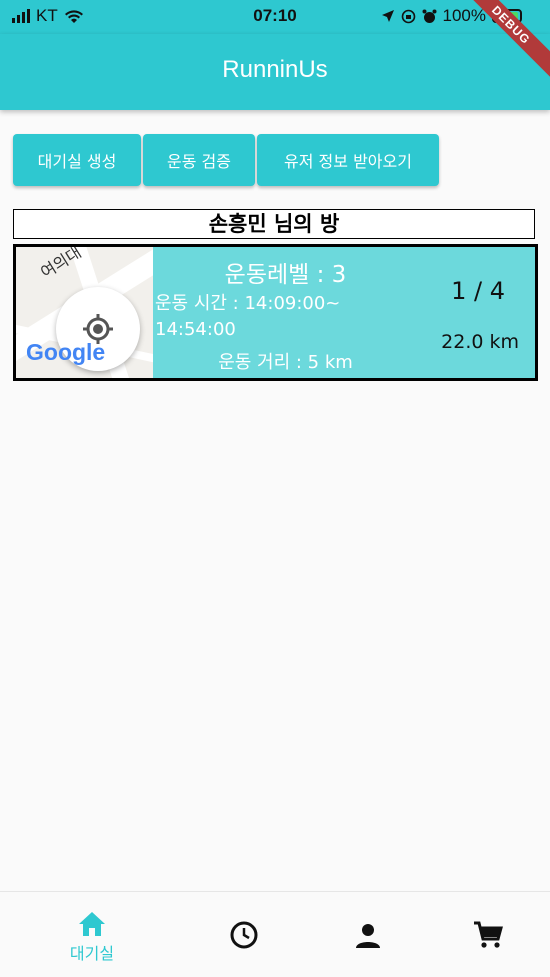  I want to click on location-arrow-icon, so click(387, 16).